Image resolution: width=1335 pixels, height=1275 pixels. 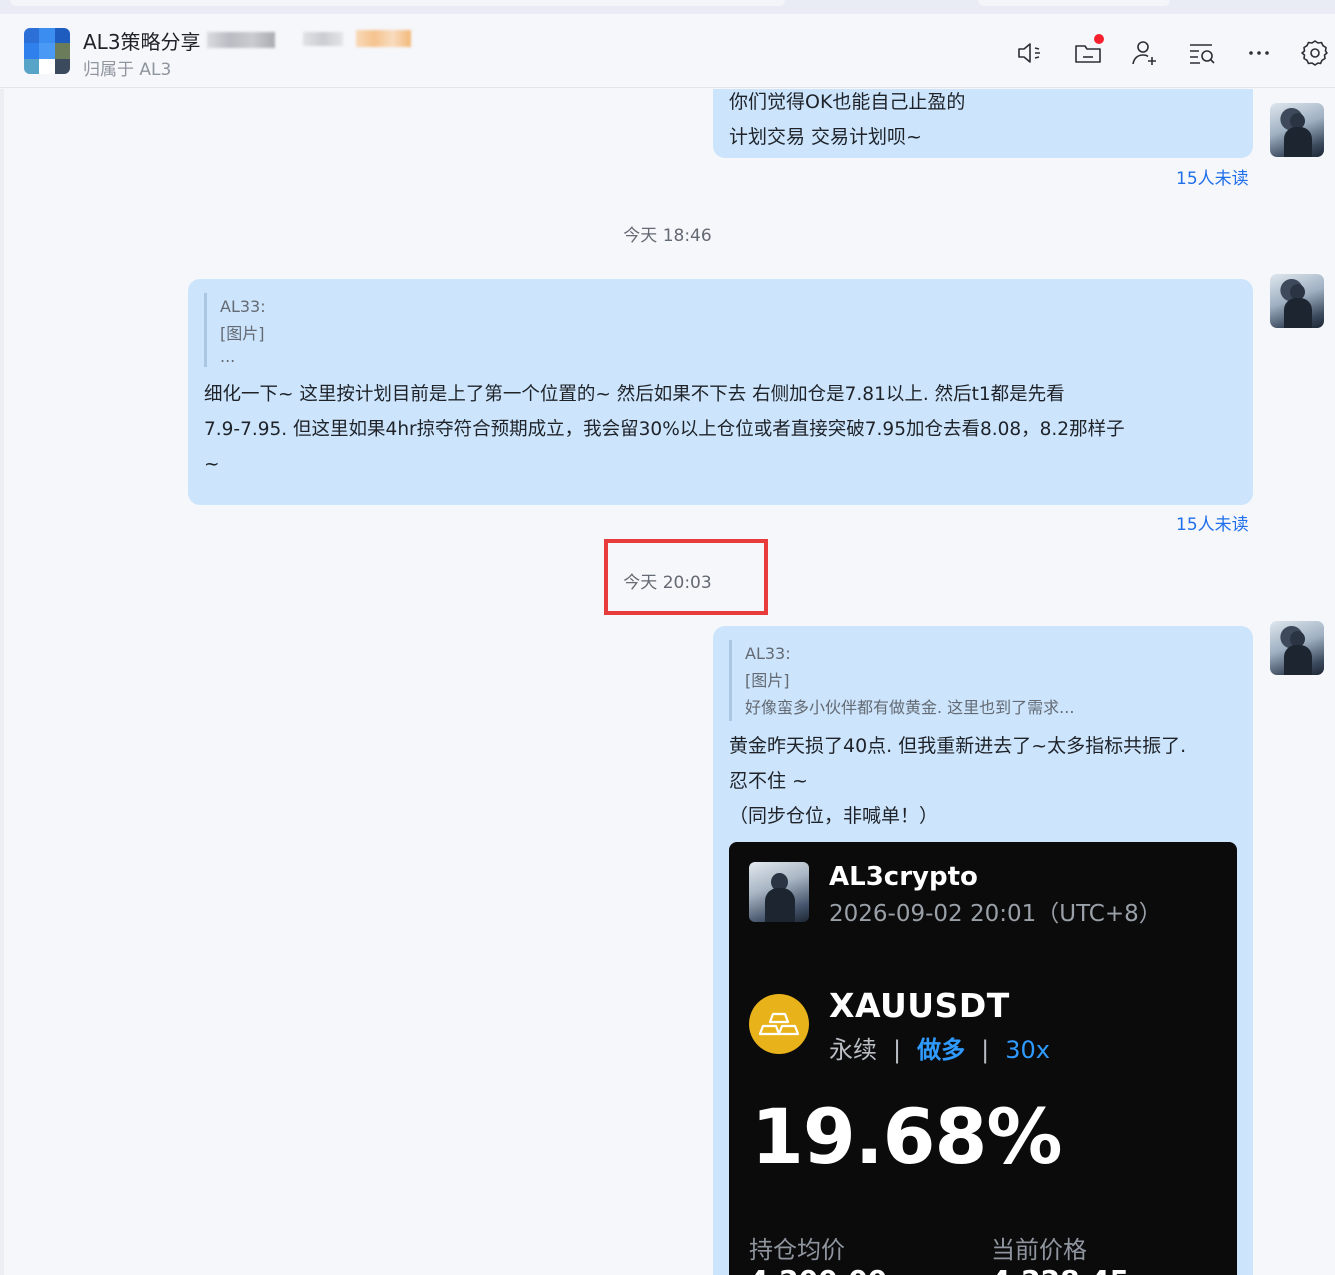 I want to click on timestamp-divider: 今天 18:46, so click(x=667, y=236).